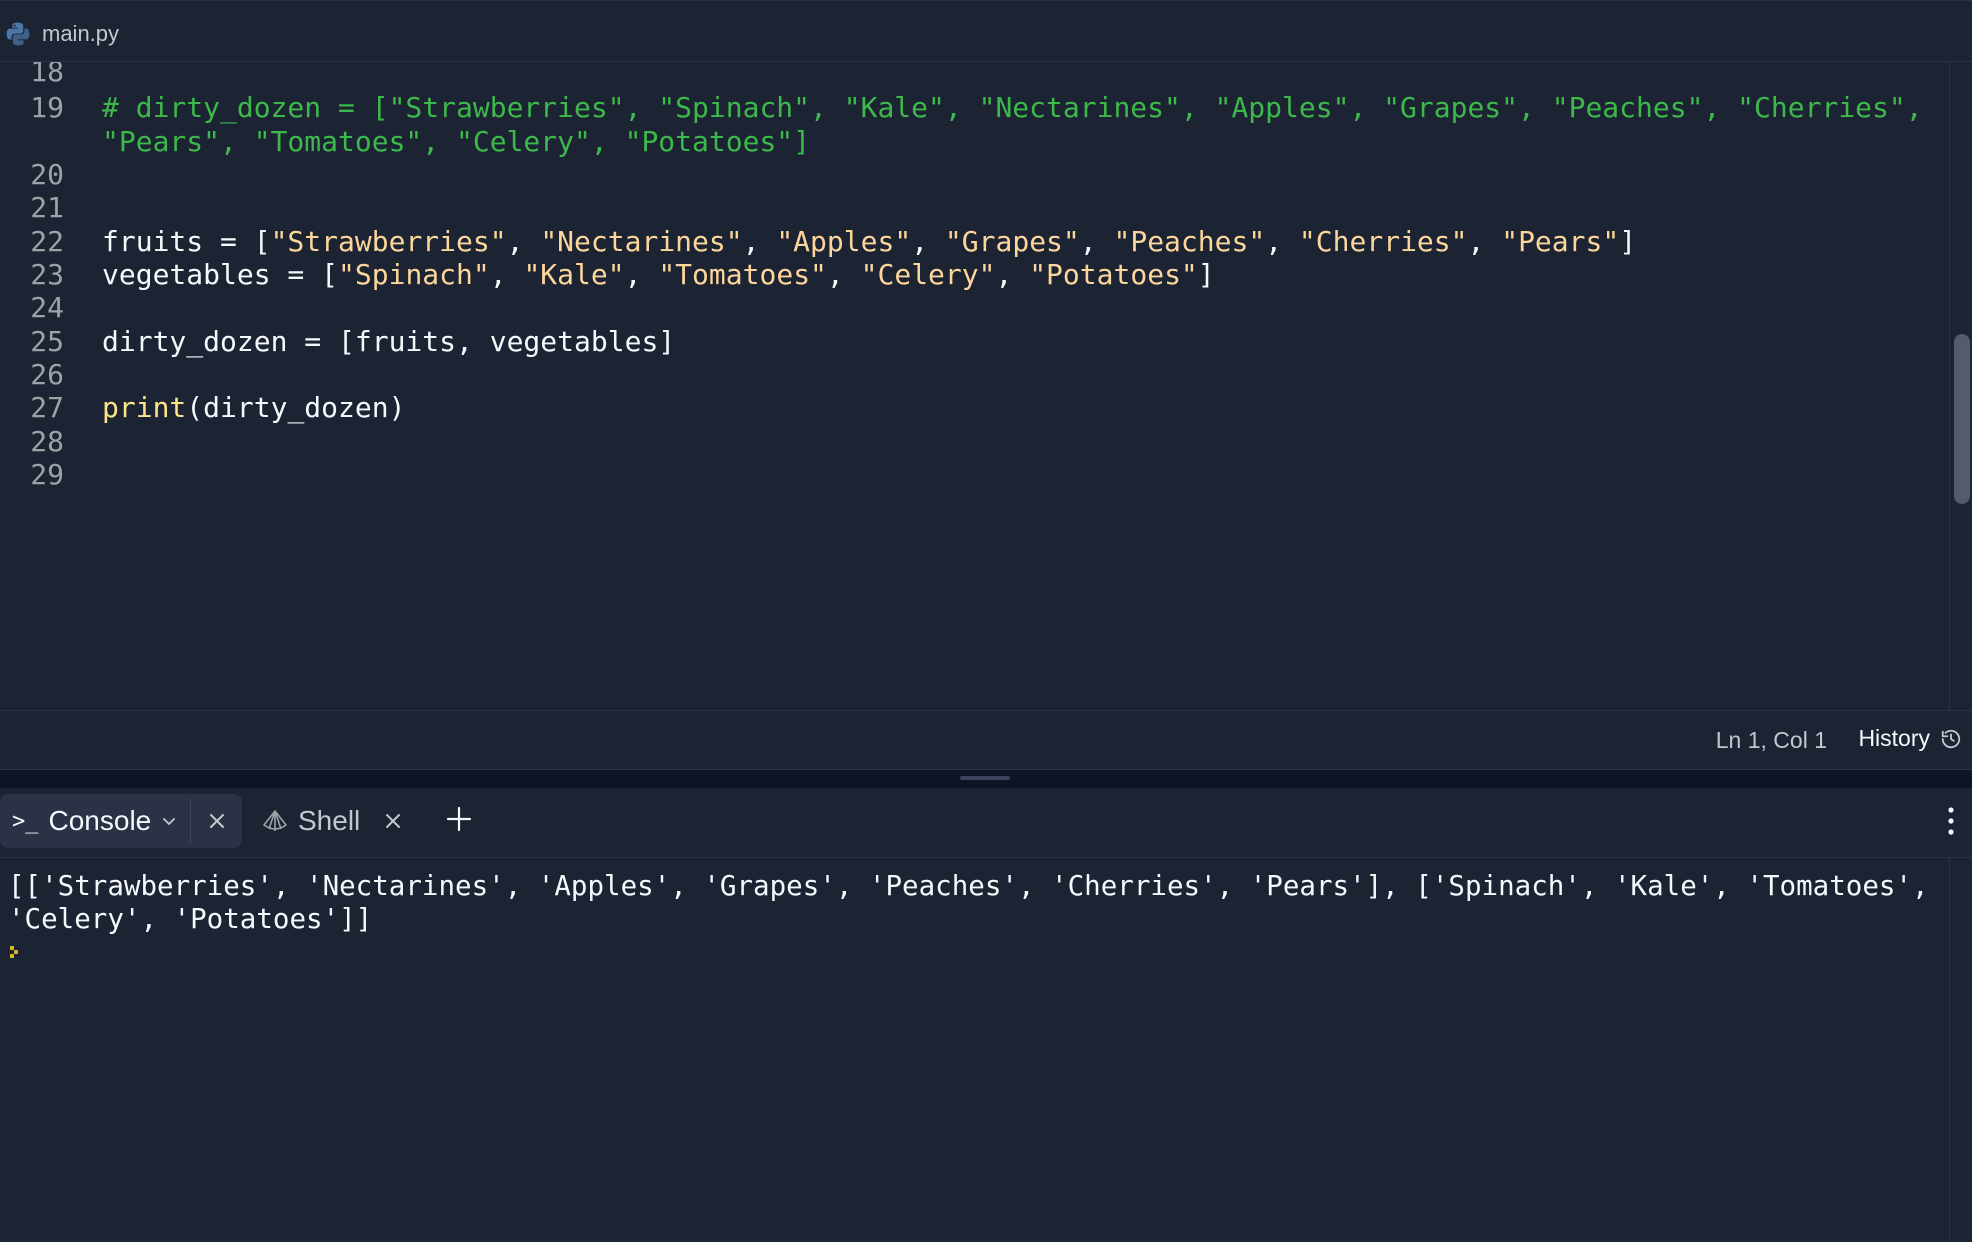  What do you see at coordinates (190, 821) in the screenshot?
I see `tab-divider` at bounding box center [190, 821].